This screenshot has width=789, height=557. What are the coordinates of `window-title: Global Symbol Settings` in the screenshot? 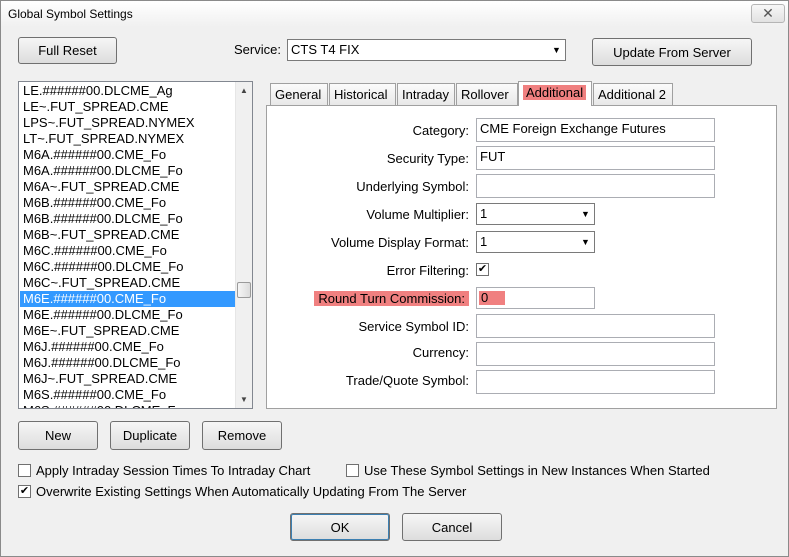 It's located at (70, 14).